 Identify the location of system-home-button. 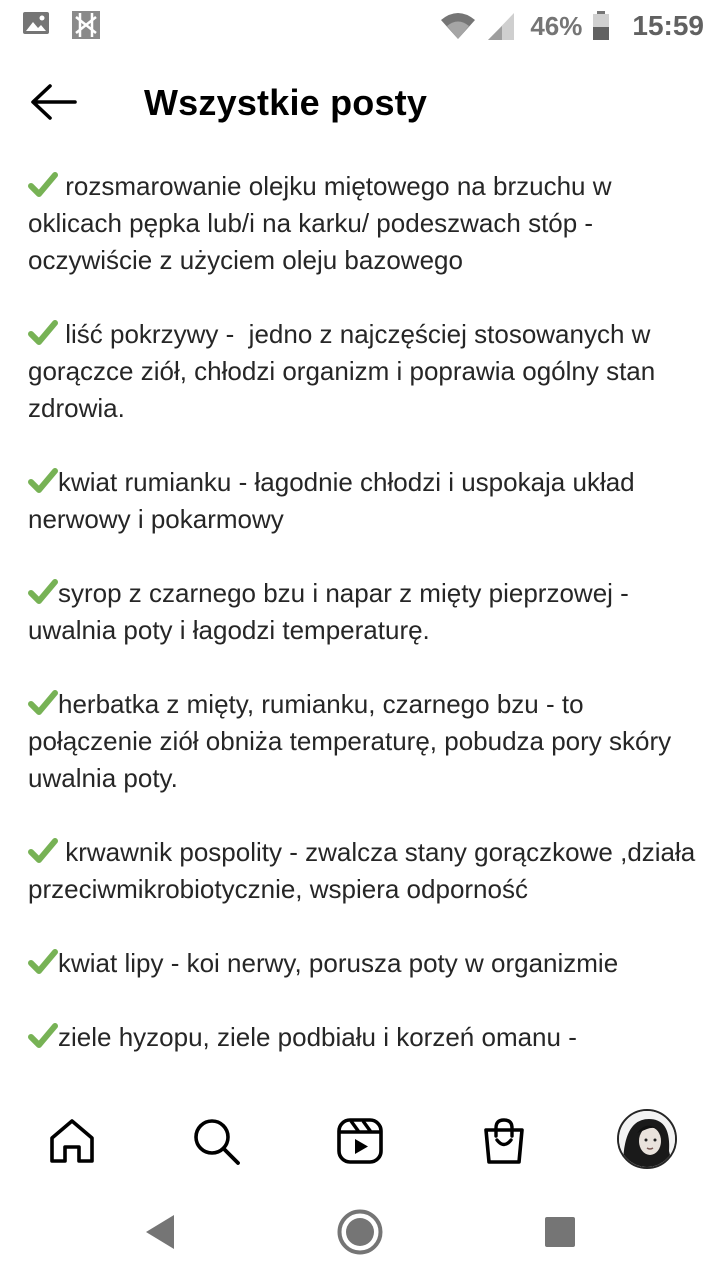
(360, 1232).